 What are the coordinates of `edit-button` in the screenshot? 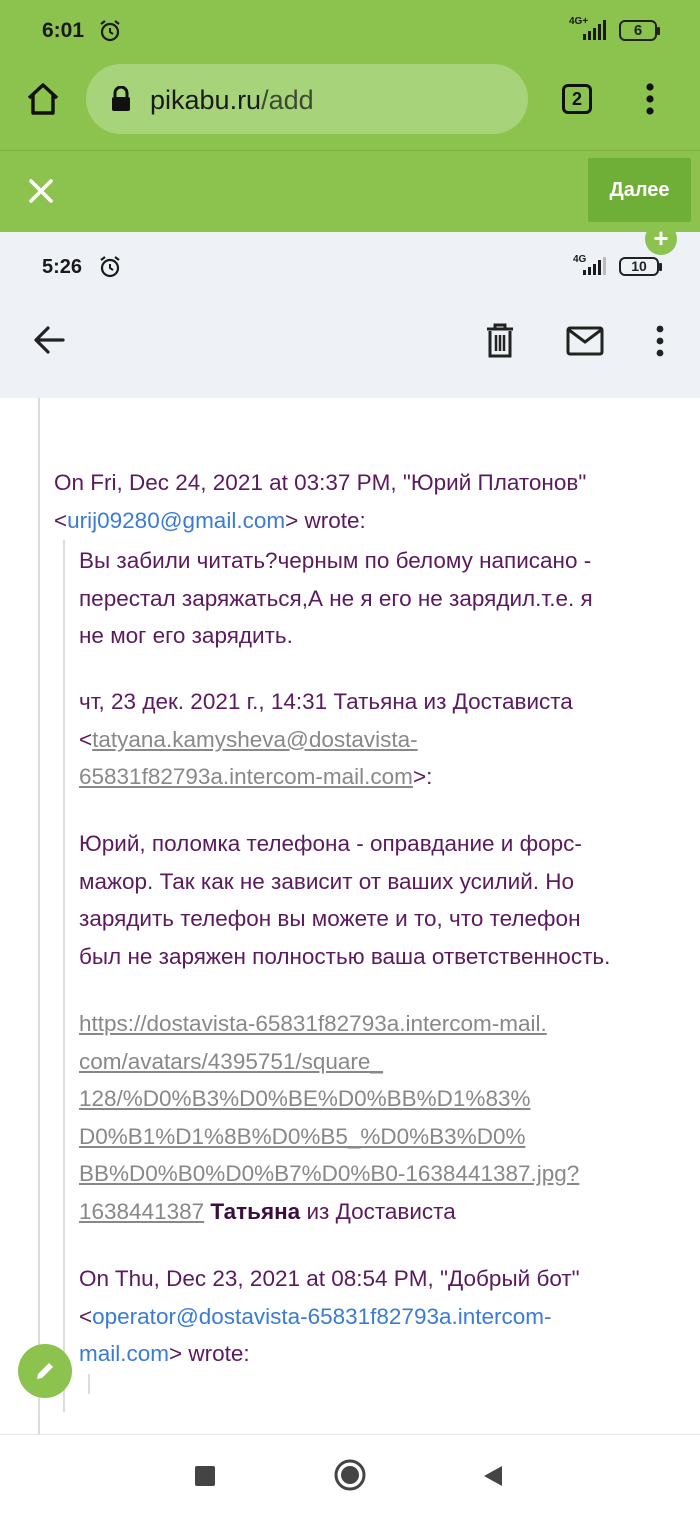 It's located at (45, 1371).